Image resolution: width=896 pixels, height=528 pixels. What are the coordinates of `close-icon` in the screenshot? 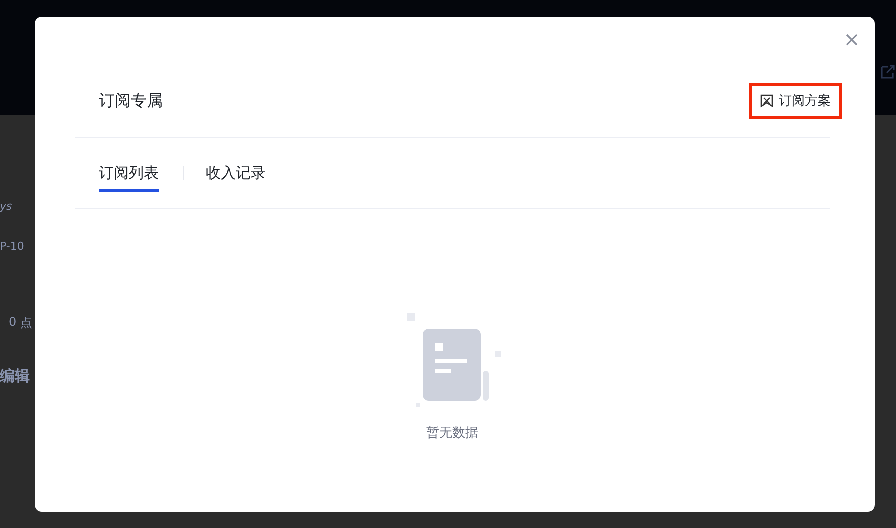 It's located at (852, 40).